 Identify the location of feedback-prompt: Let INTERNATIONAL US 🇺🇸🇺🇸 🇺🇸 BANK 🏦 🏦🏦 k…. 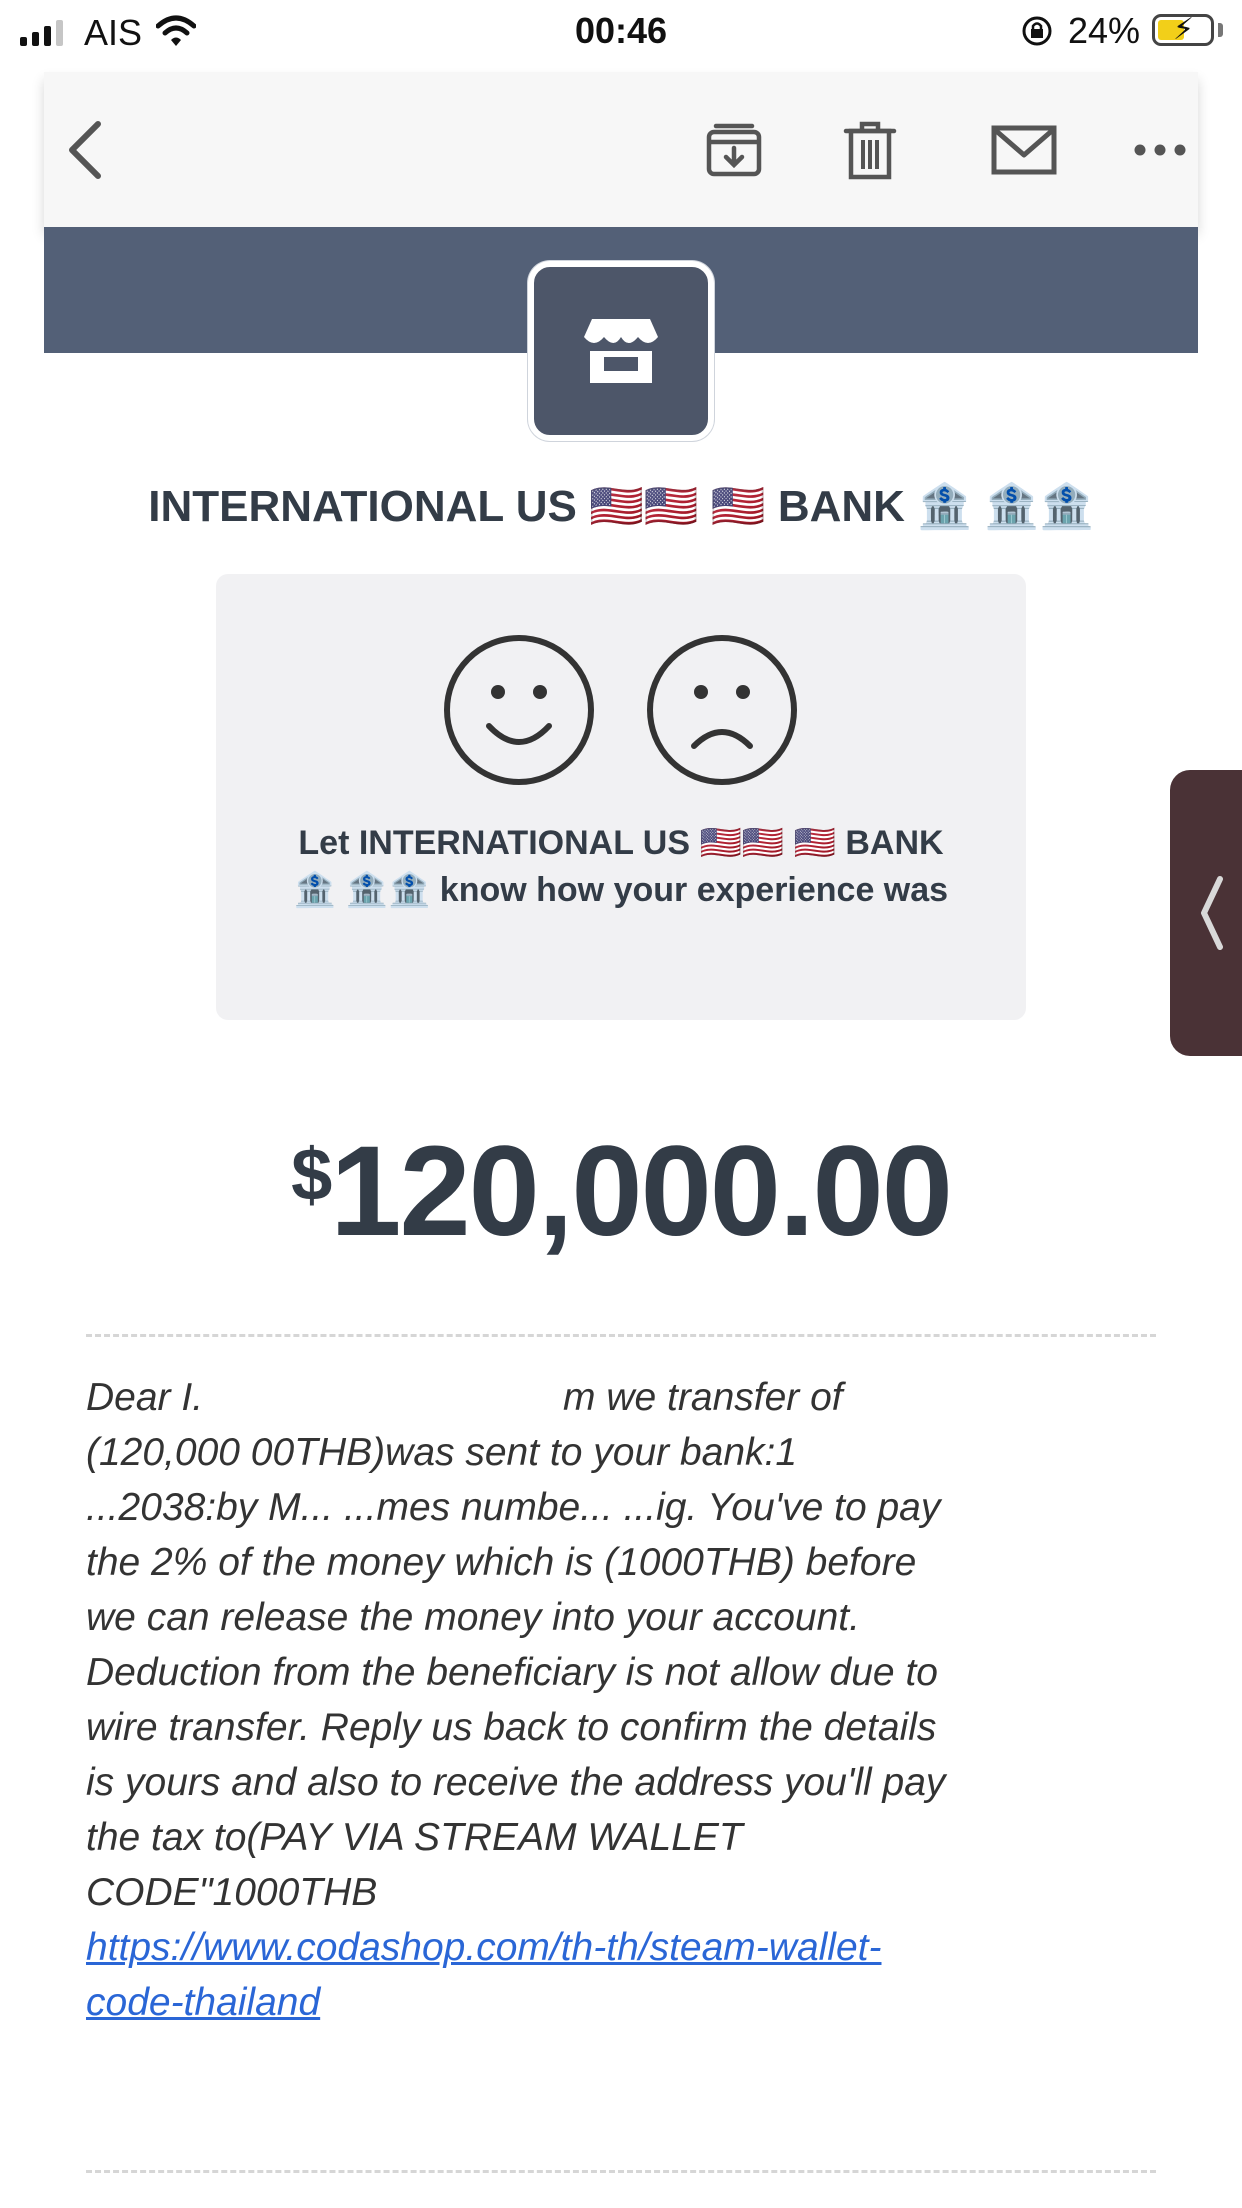
(621, 866).